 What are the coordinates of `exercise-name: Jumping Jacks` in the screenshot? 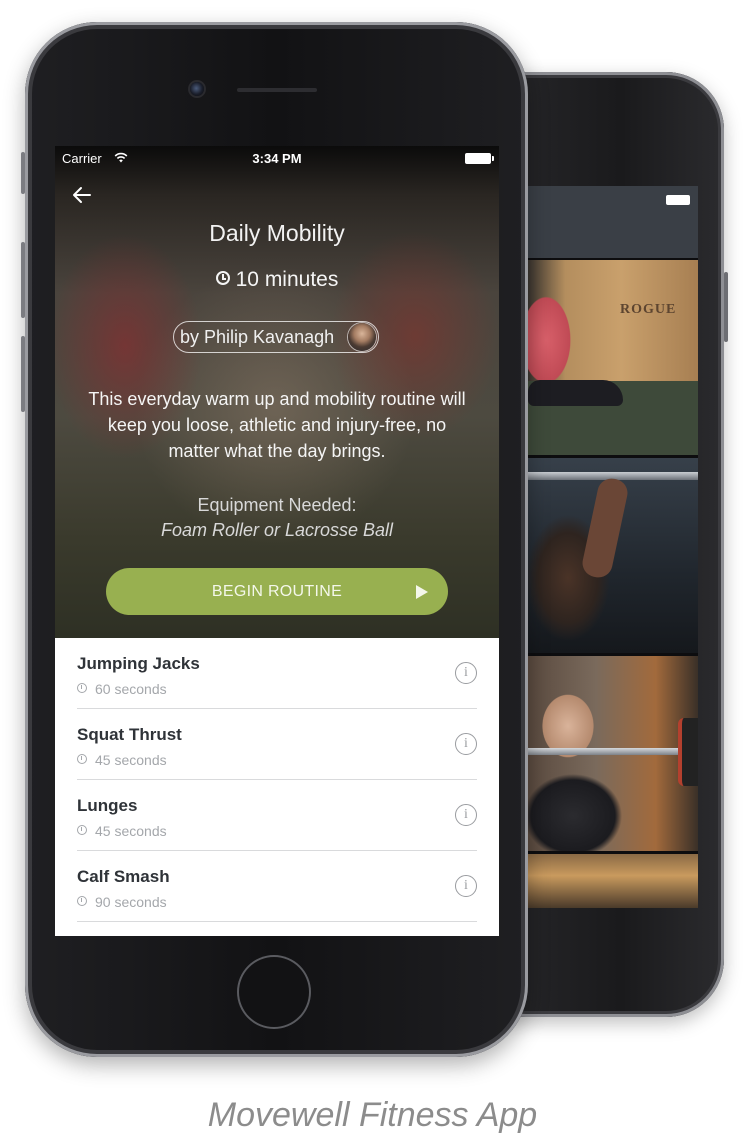 It's located at (138, 663).